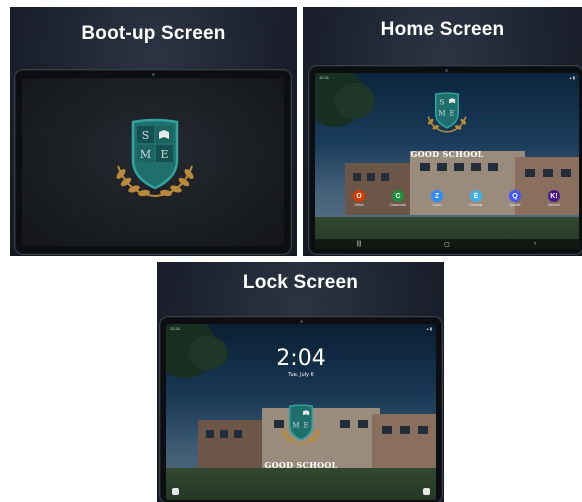 This screenshot has height=502, width=582. What do you see at coordinates (359, 205) in the screenshot?
I see `app-label: Office` at bounding box center [359, 205].